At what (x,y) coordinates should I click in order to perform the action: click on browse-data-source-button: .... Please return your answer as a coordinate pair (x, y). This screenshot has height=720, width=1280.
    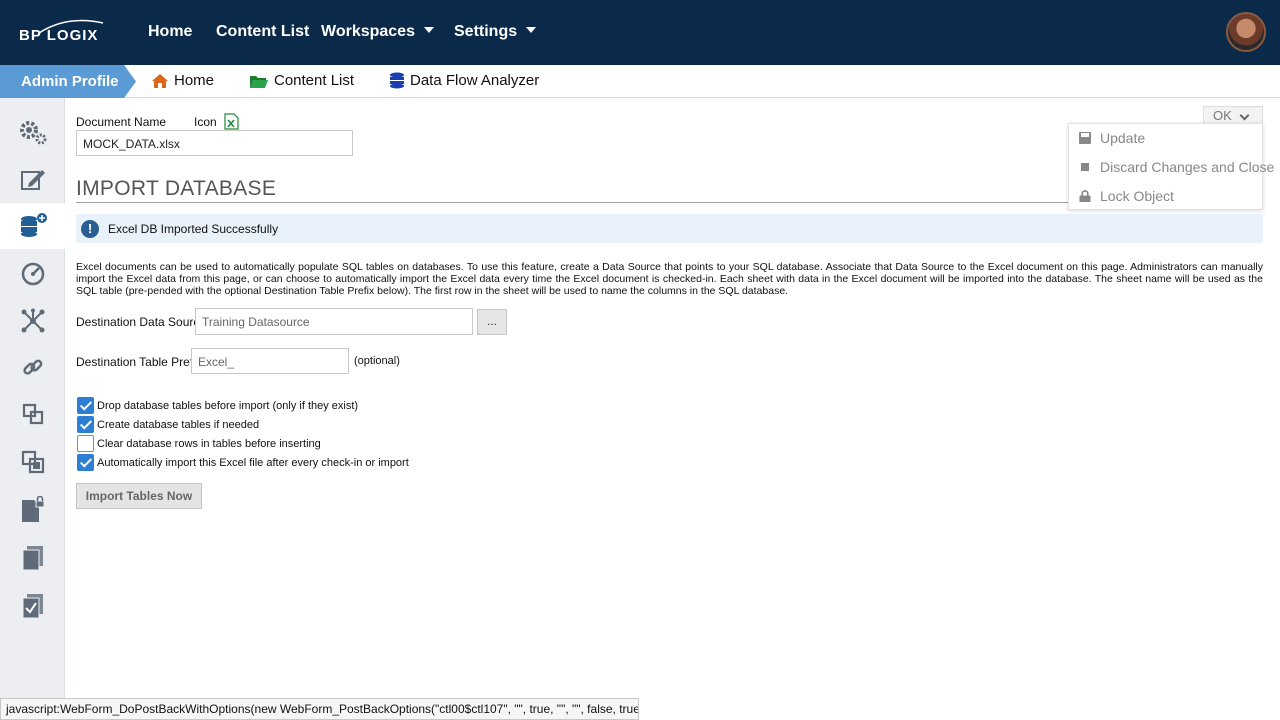
    Looking at the image, I should click on (492, 322).